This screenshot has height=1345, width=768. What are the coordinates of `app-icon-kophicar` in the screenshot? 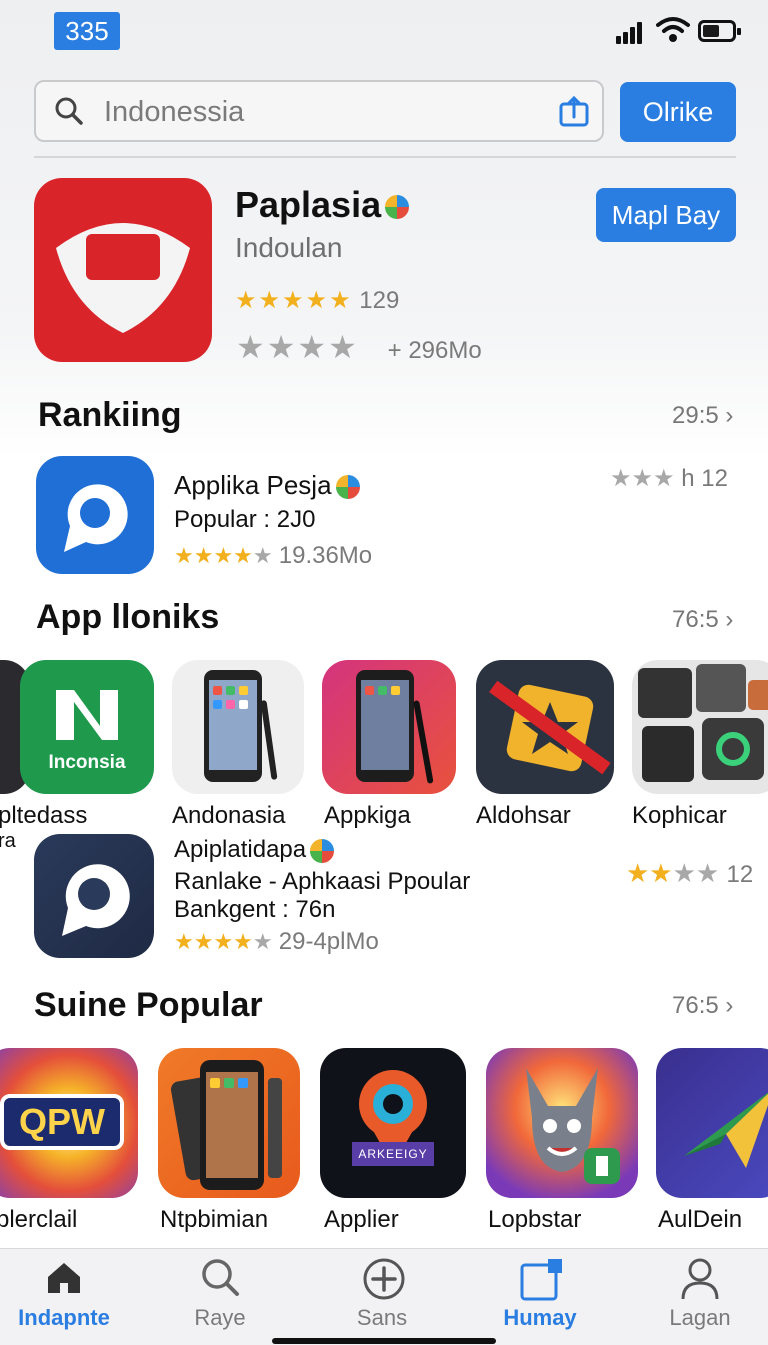 It's located at (700, 727).